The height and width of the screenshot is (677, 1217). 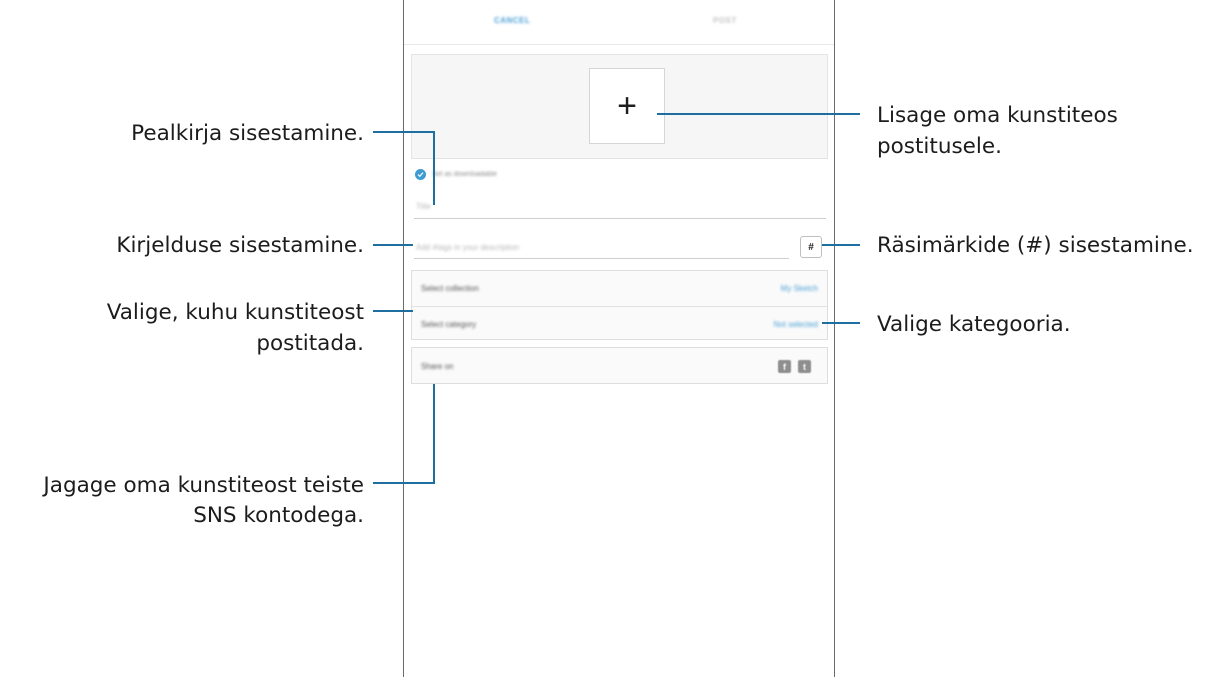 I want to click on select-category-row: Select category Not selected, so click(x=619, y=323).